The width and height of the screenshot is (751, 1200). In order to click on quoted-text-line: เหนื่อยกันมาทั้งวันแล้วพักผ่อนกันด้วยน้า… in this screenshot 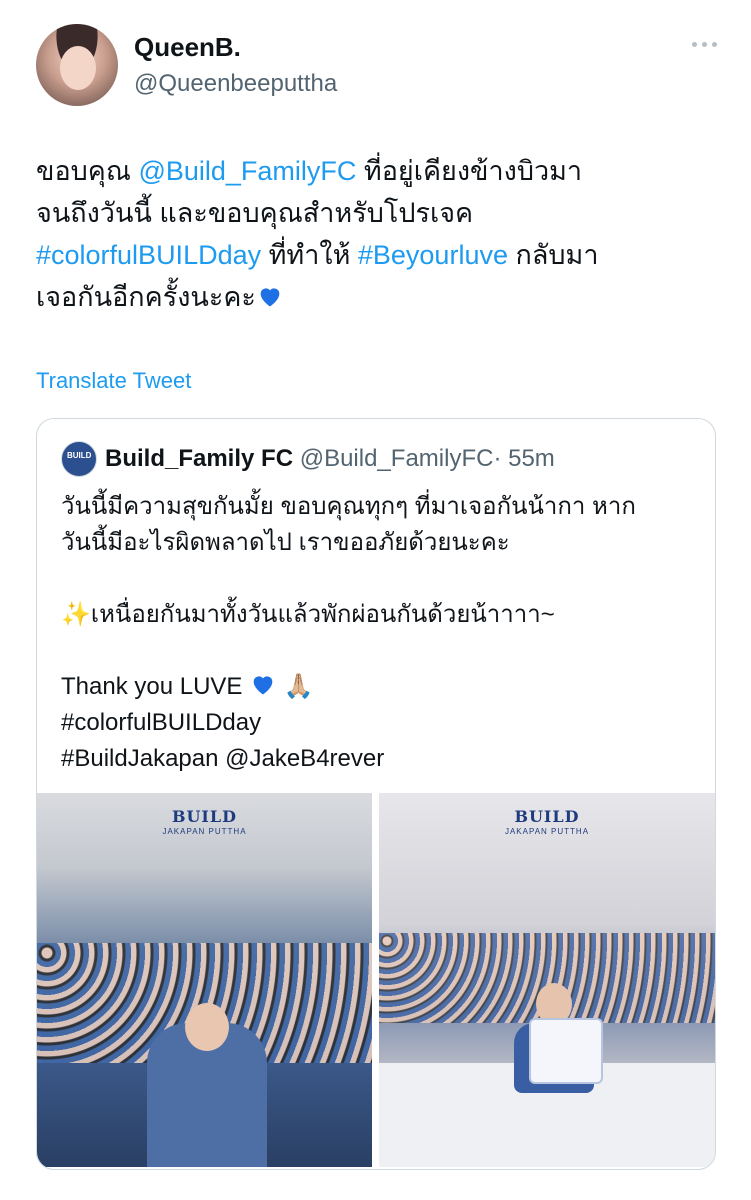, I will do `click(322, 614)`.